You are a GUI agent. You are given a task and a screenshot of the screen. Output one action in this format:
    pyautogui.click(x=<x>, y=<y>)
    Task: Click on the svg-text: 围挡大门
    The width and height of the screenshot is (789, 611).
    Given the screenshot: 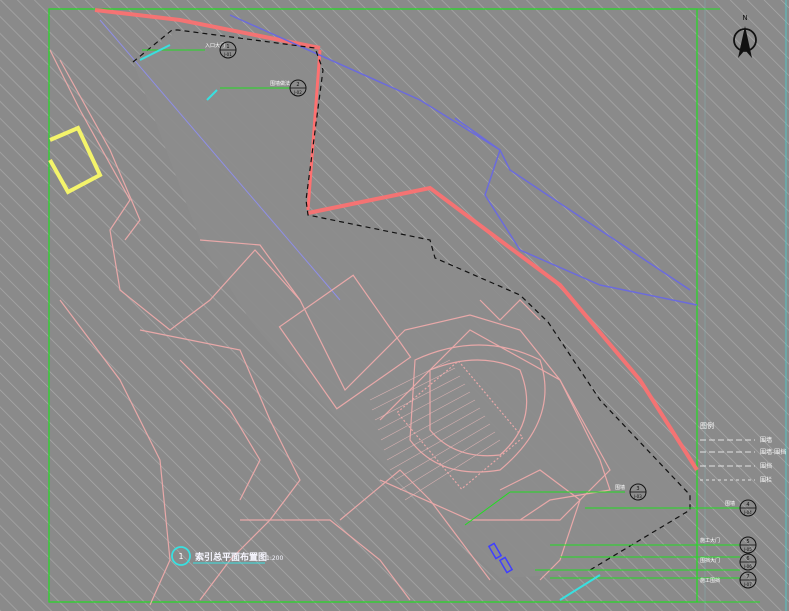 What is the action you would take?
    pyautogui.click(x=710, y=560)
    